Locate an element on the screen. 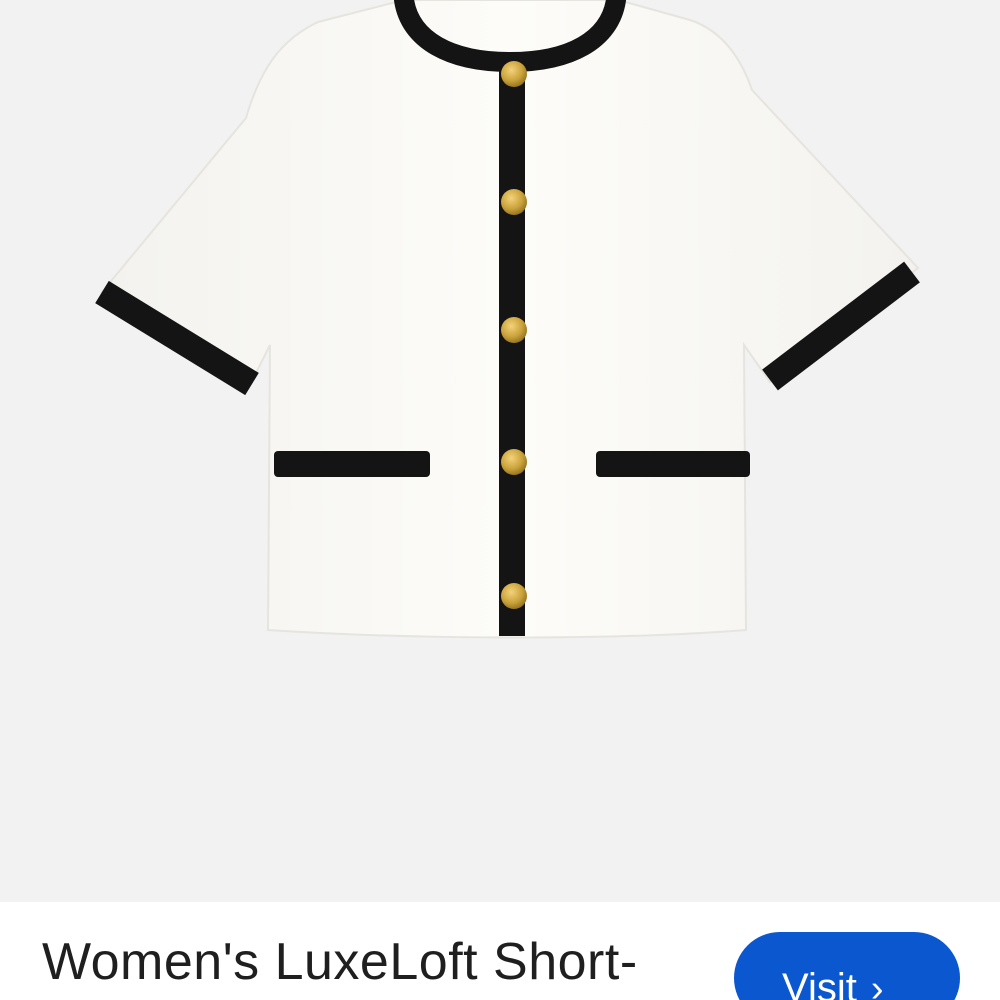 The image size is (1000, 1000). placket-trim is located at coordinates (512, 347).